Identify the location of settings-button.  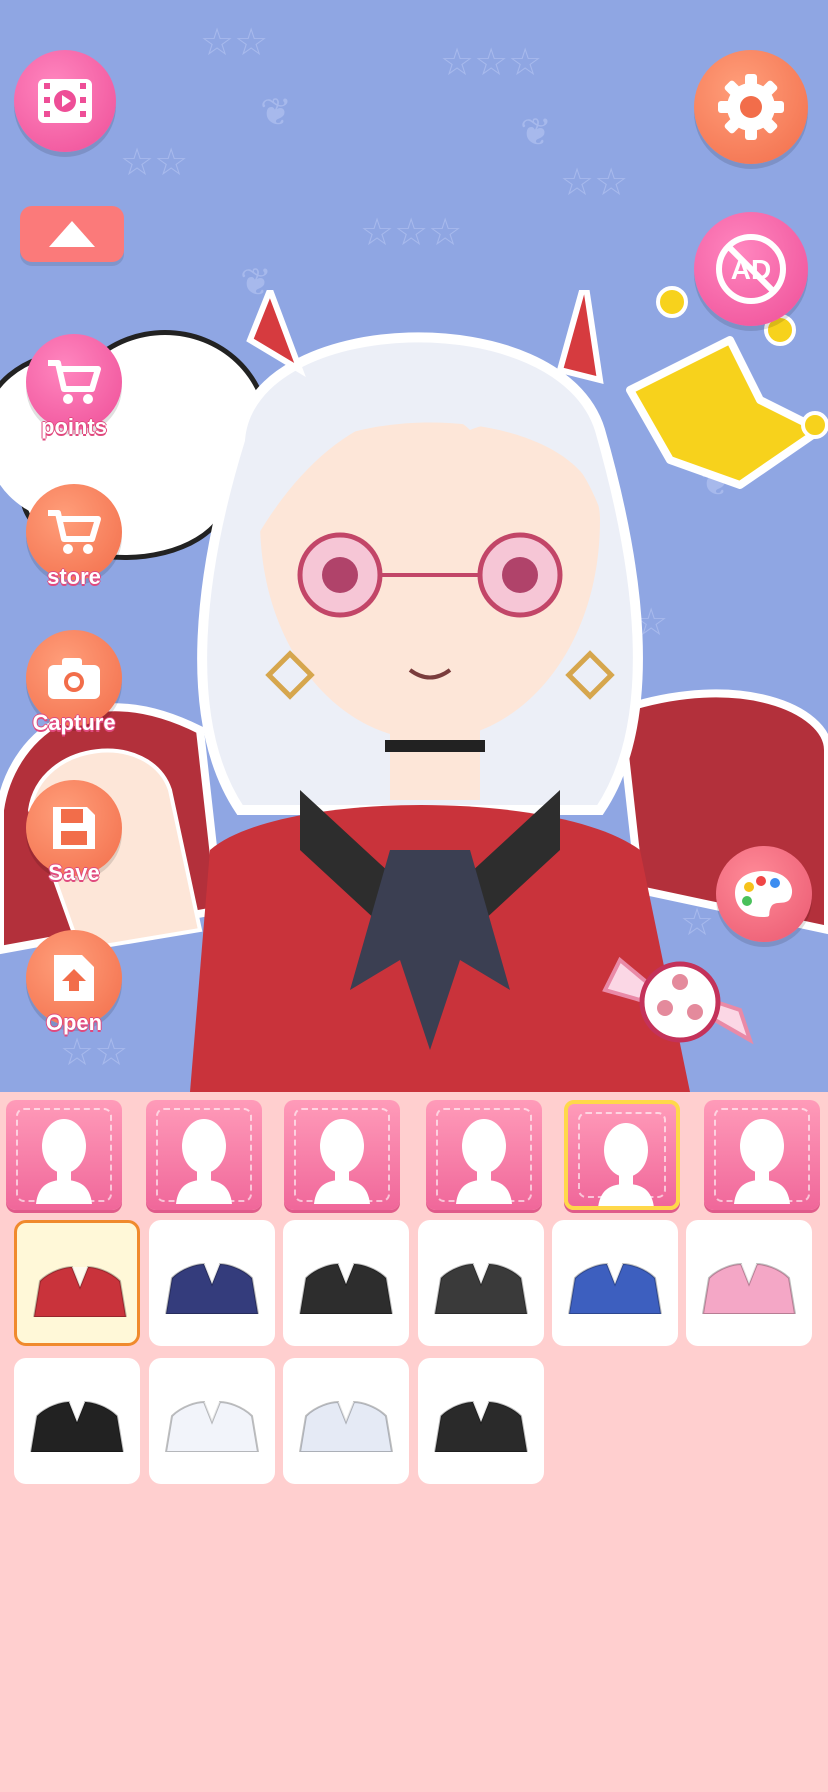
(751, 107).